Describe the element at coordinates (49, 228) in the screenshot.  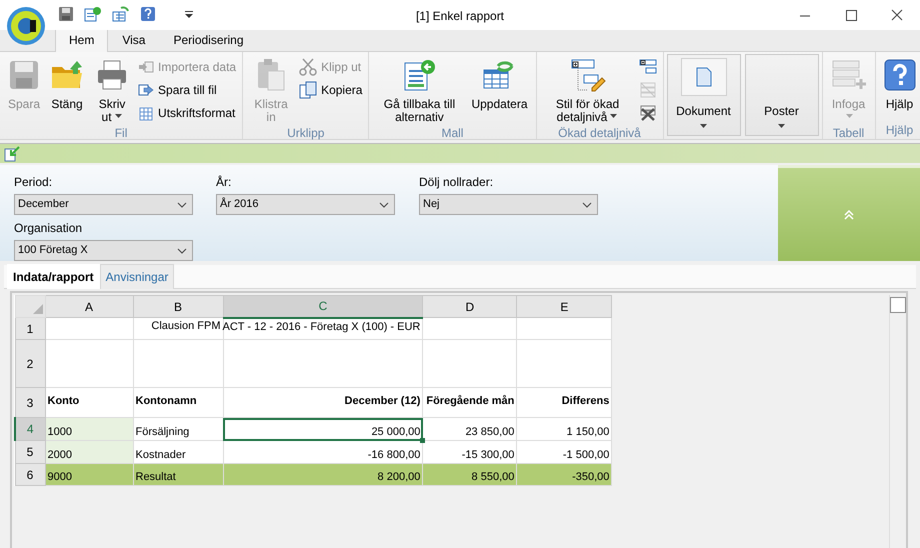
I see `field-label: Organisation` at that location.